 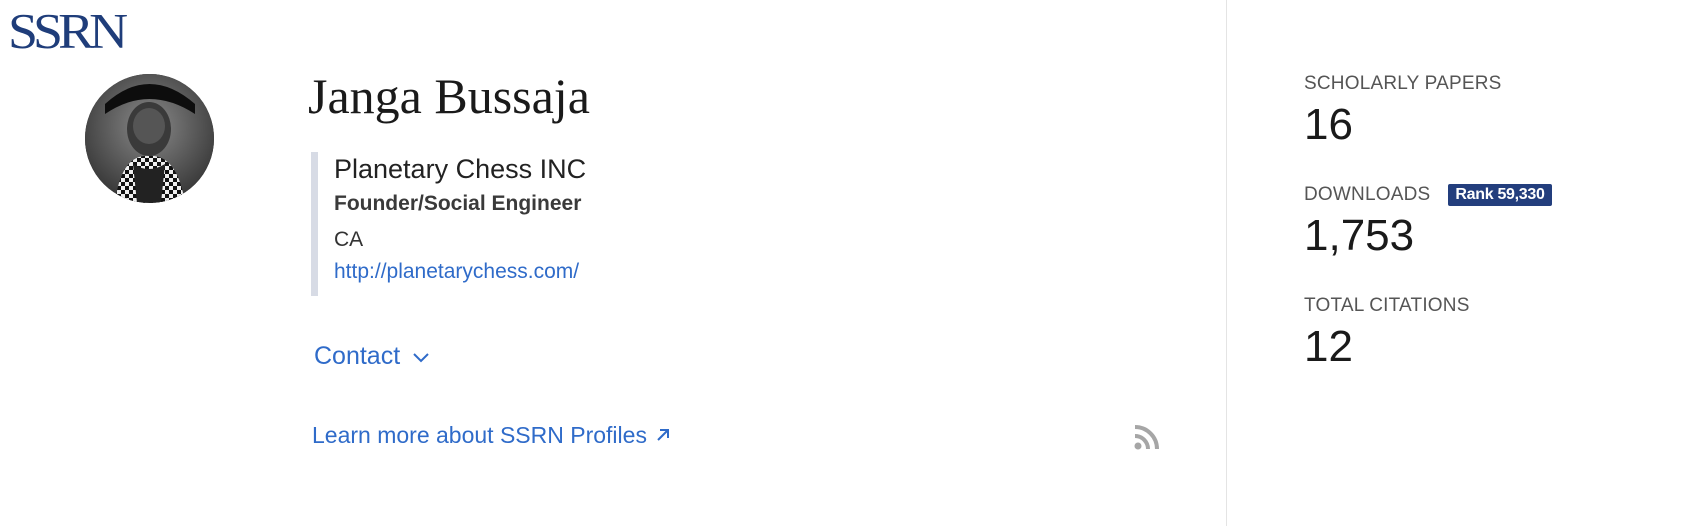 I want to click on external-arrow-icon, so click(x=663, y=435).